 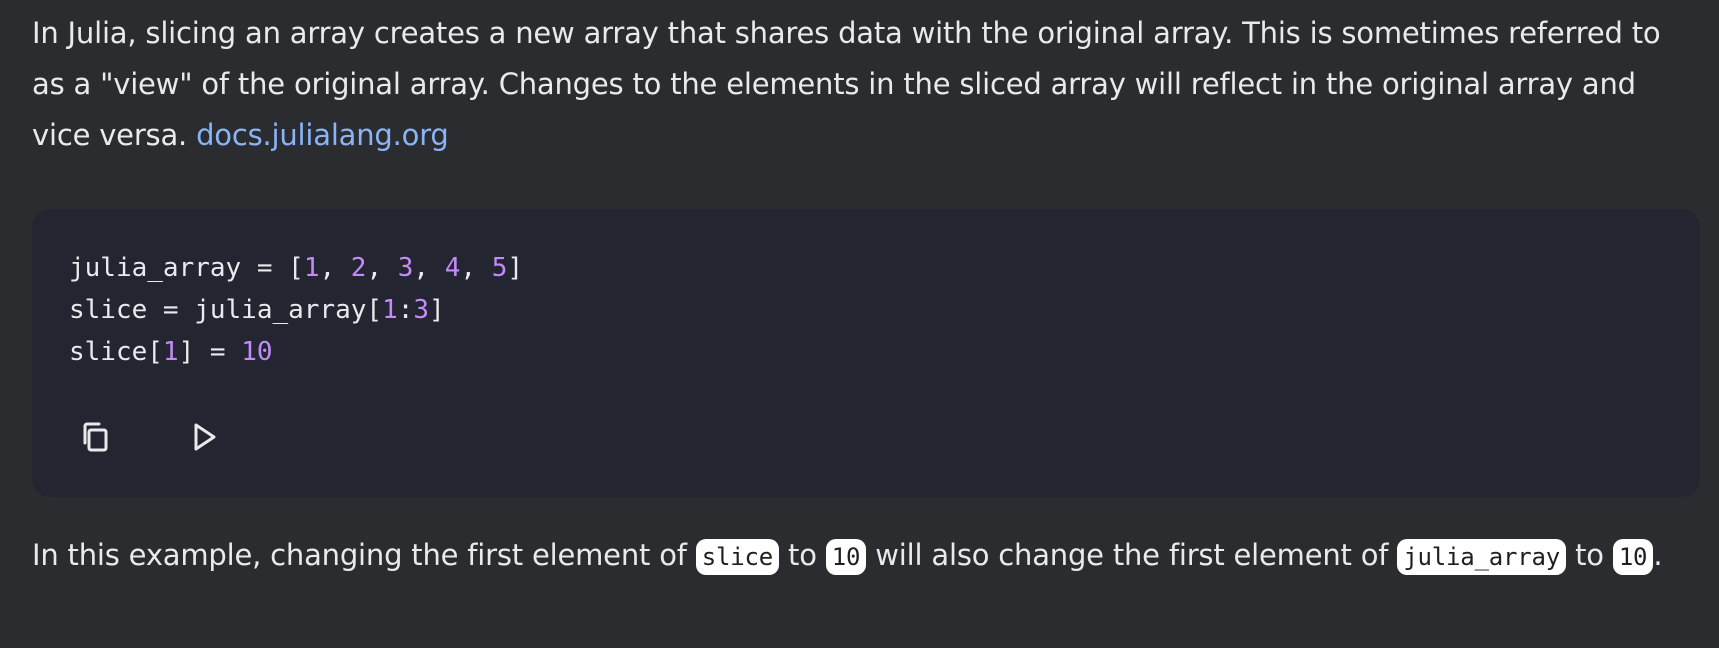 What do you see at coordinates (802, 555) in the screenshot?
I see `explanation-text-2: to` at bounding box center [802, 555].